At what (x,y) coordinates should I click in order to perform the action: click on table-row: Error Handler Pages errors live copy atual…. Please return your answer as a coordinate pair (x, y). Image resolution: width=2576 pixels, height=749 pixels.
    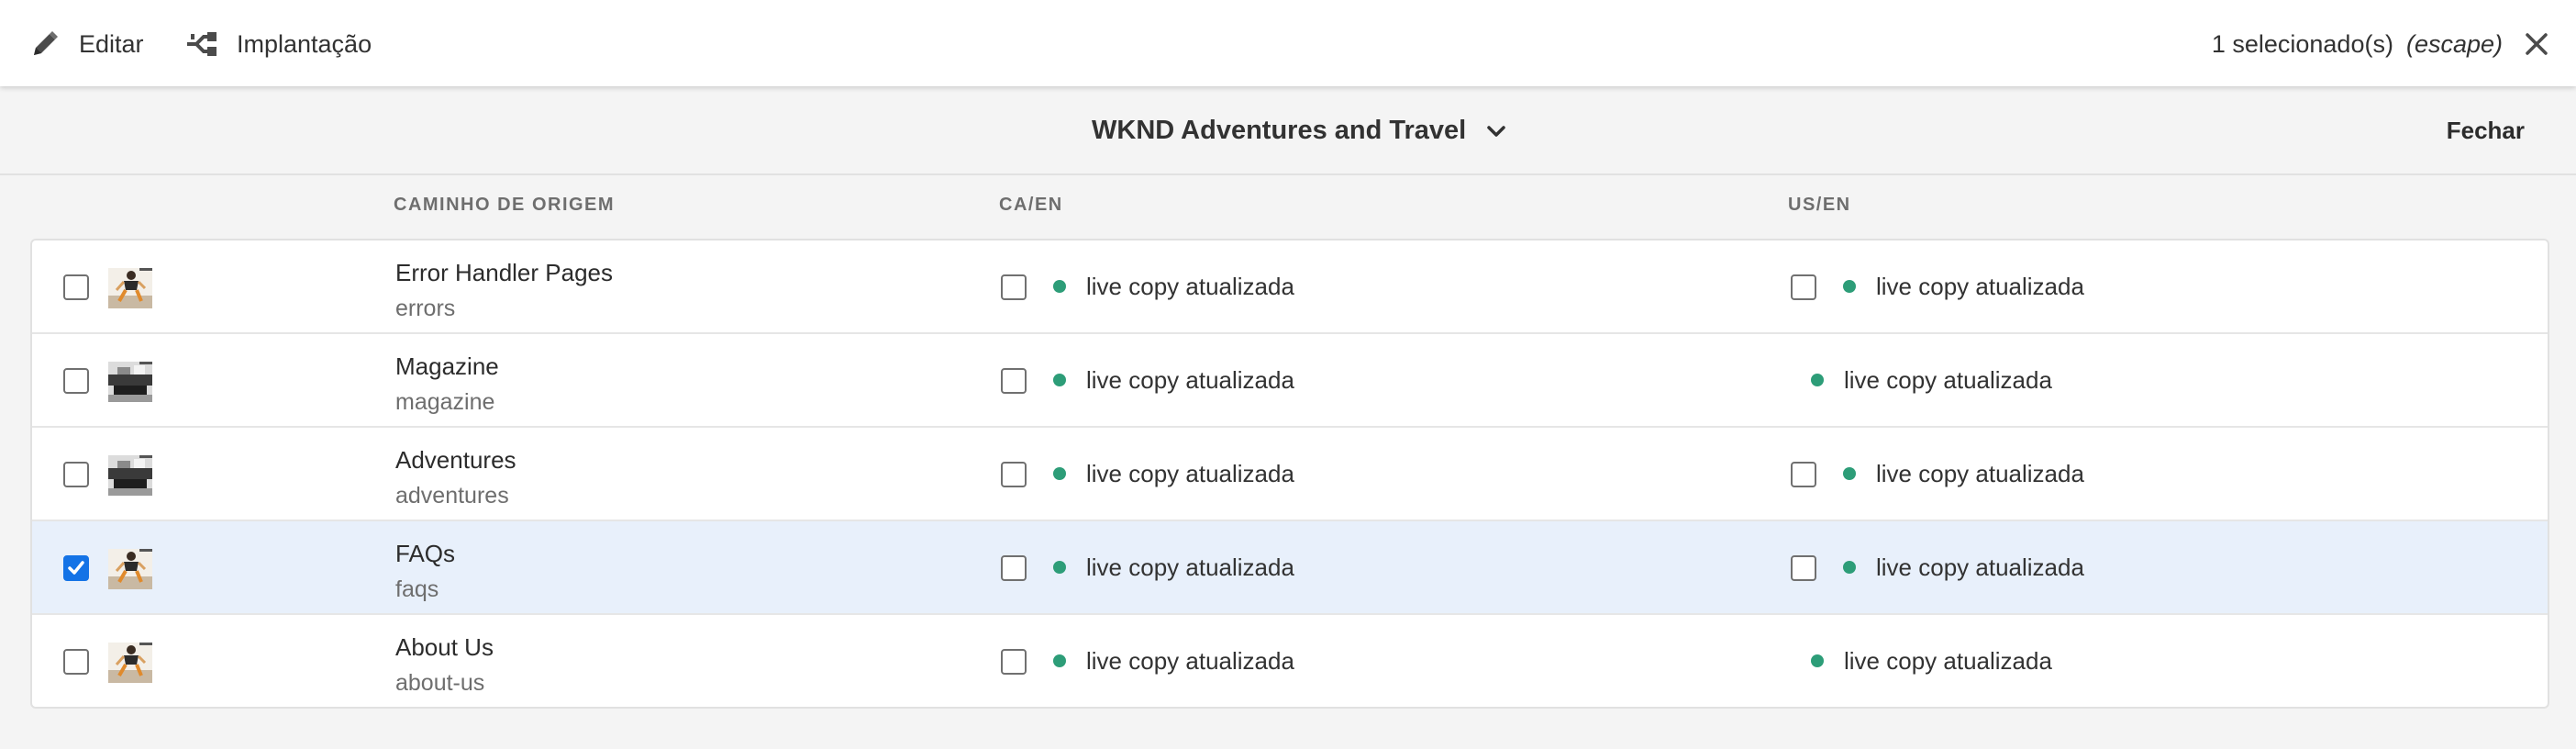
    Looking at the image, I should click on (1290, 287).